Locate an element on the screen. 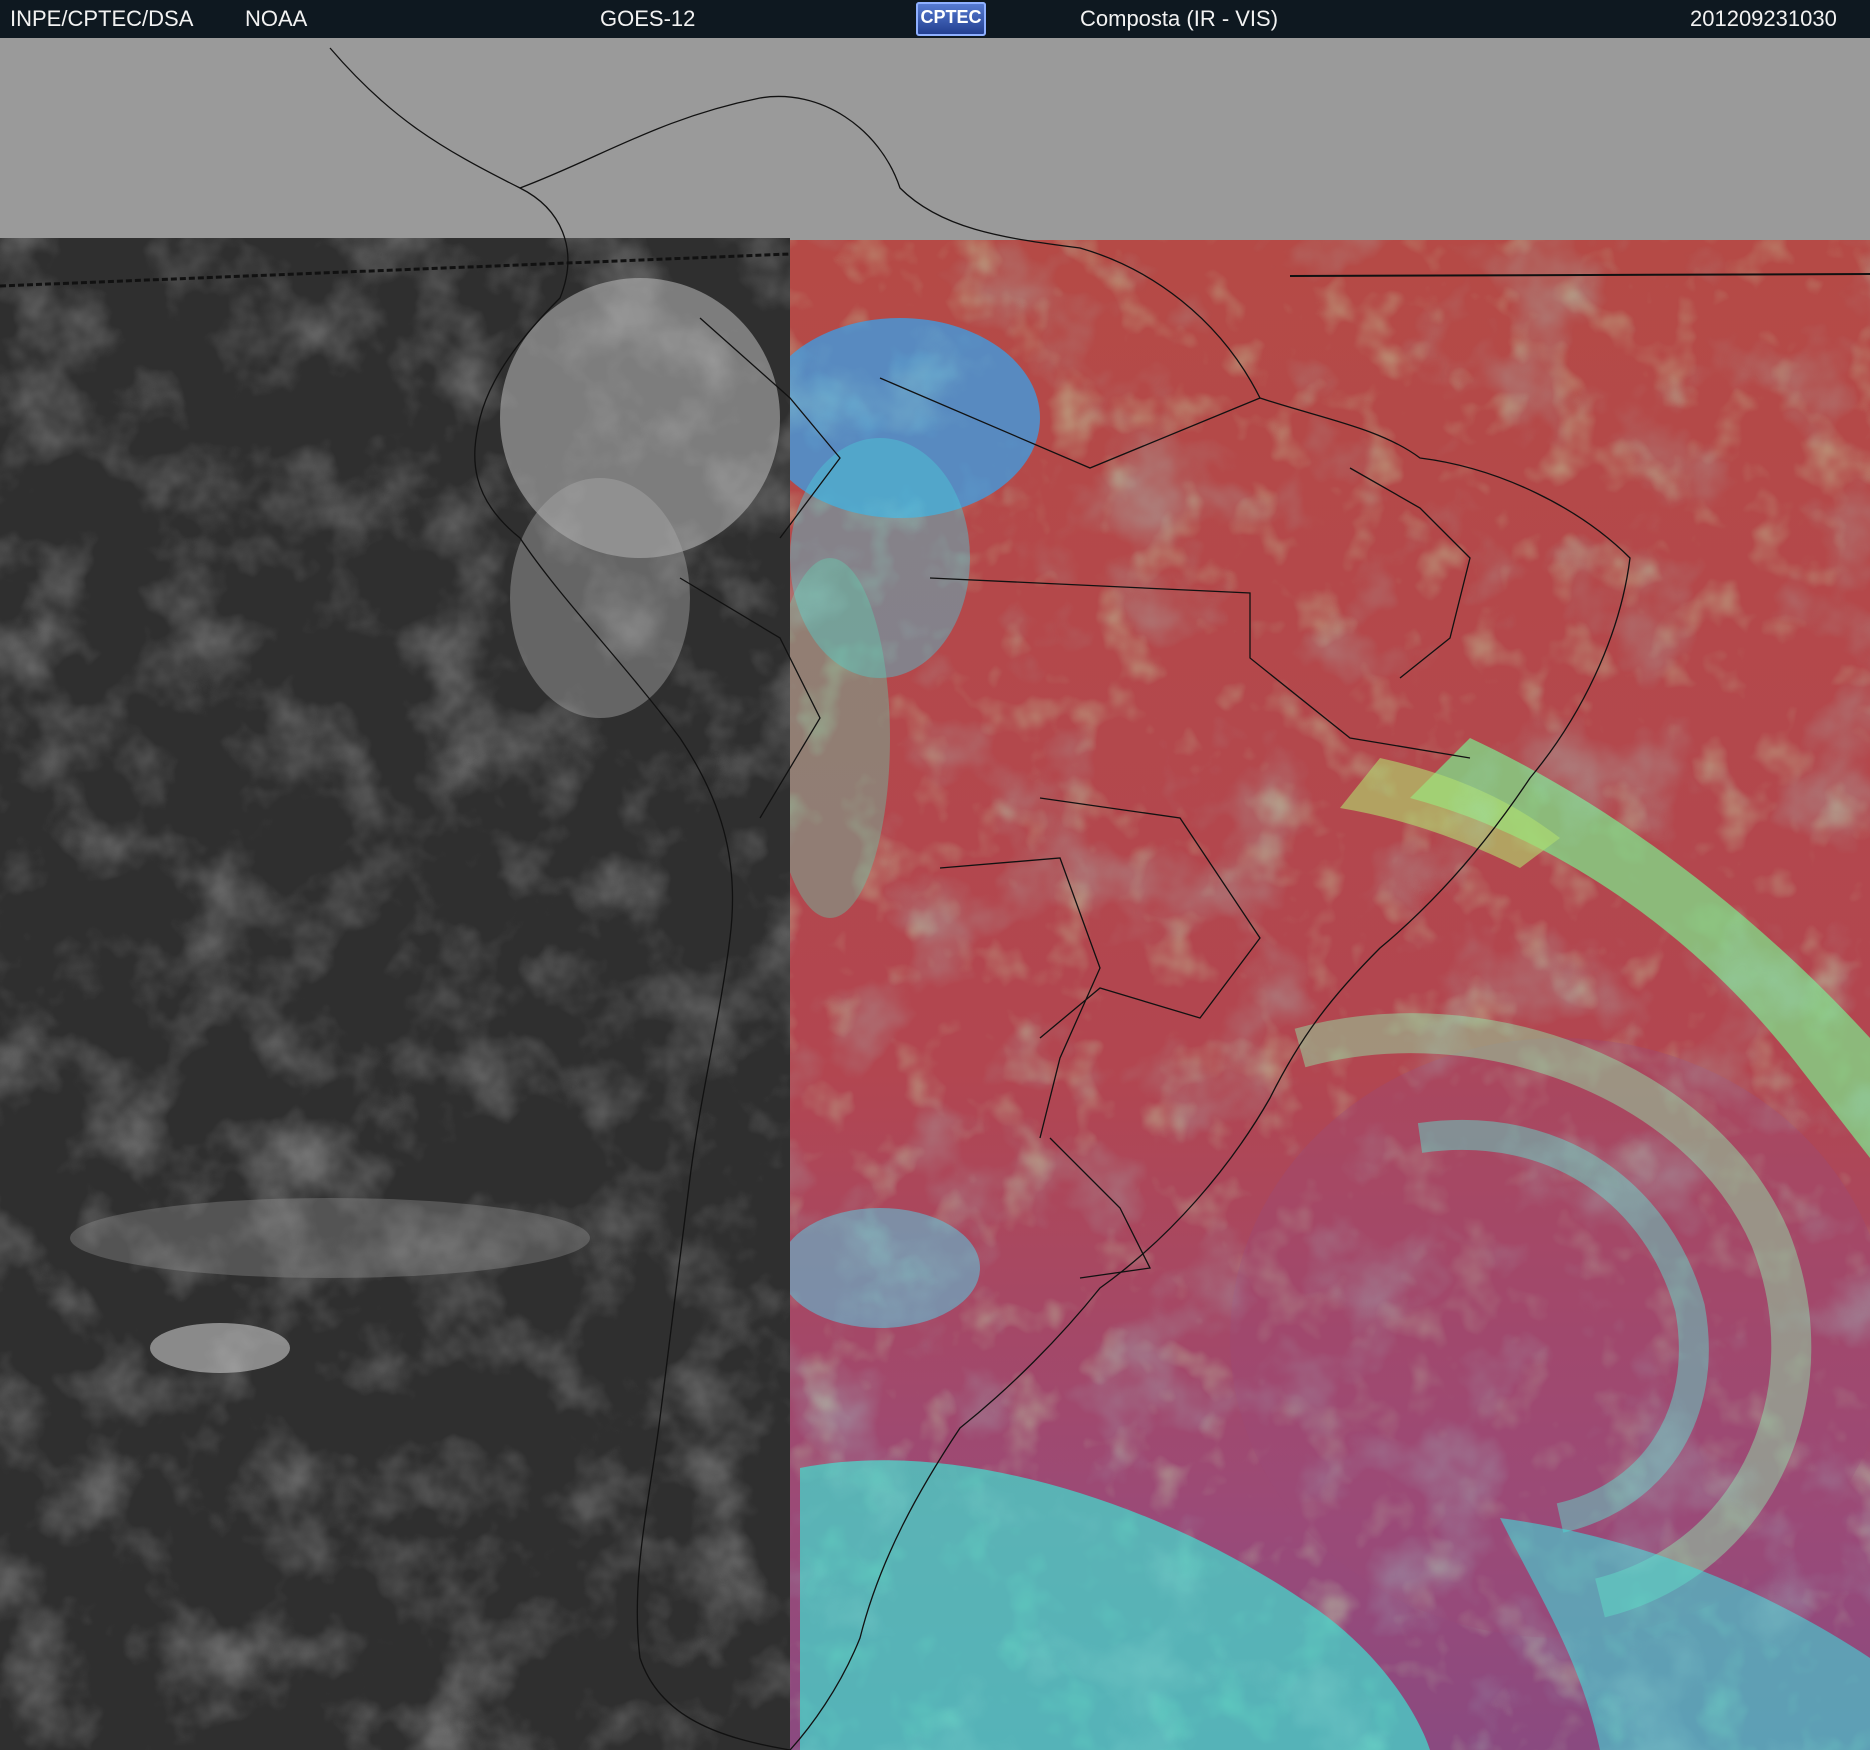  organization-label: INPE/CPTEC/DSA is located at coordinates (102, 18).